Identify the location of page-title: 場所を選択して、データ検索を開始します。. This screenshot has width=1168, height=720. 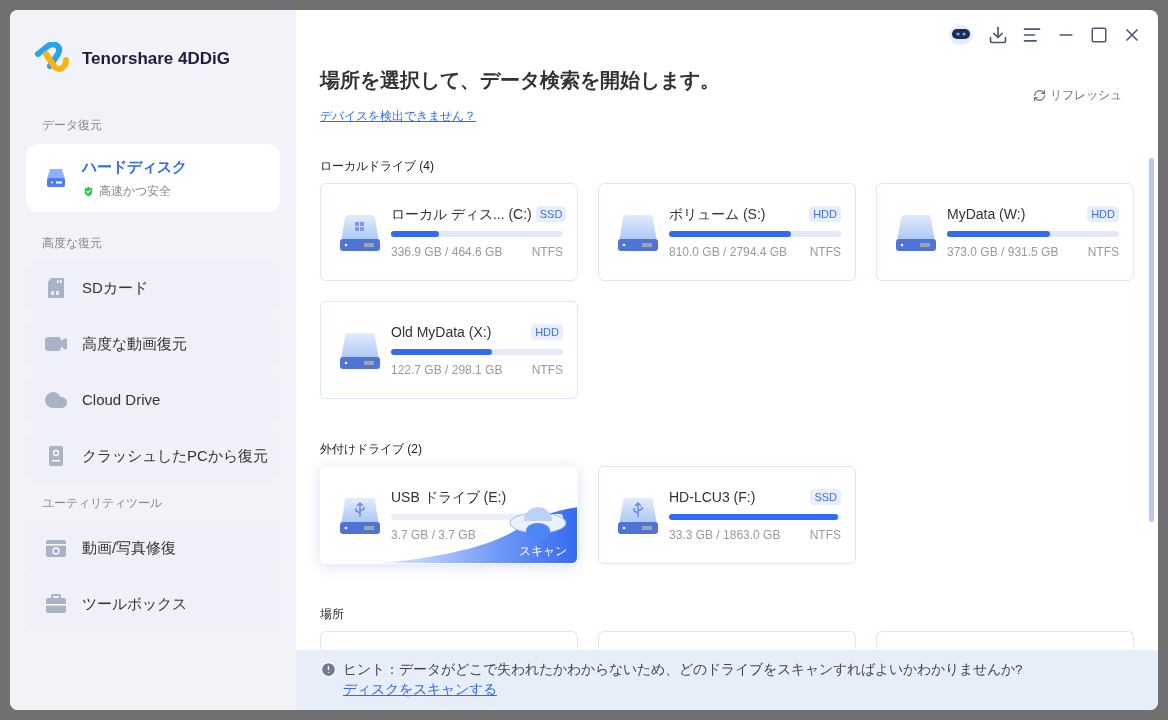
(520, 80).